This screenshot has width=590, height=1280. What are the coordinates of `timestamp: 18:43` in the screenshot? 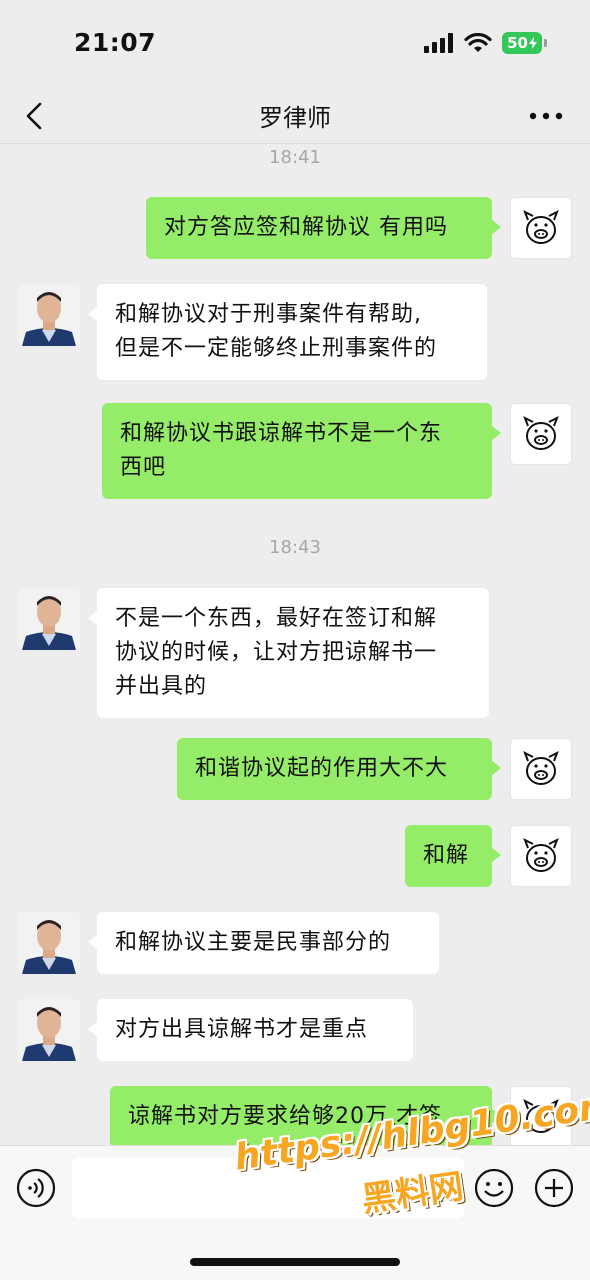 It's located at (295, 547).